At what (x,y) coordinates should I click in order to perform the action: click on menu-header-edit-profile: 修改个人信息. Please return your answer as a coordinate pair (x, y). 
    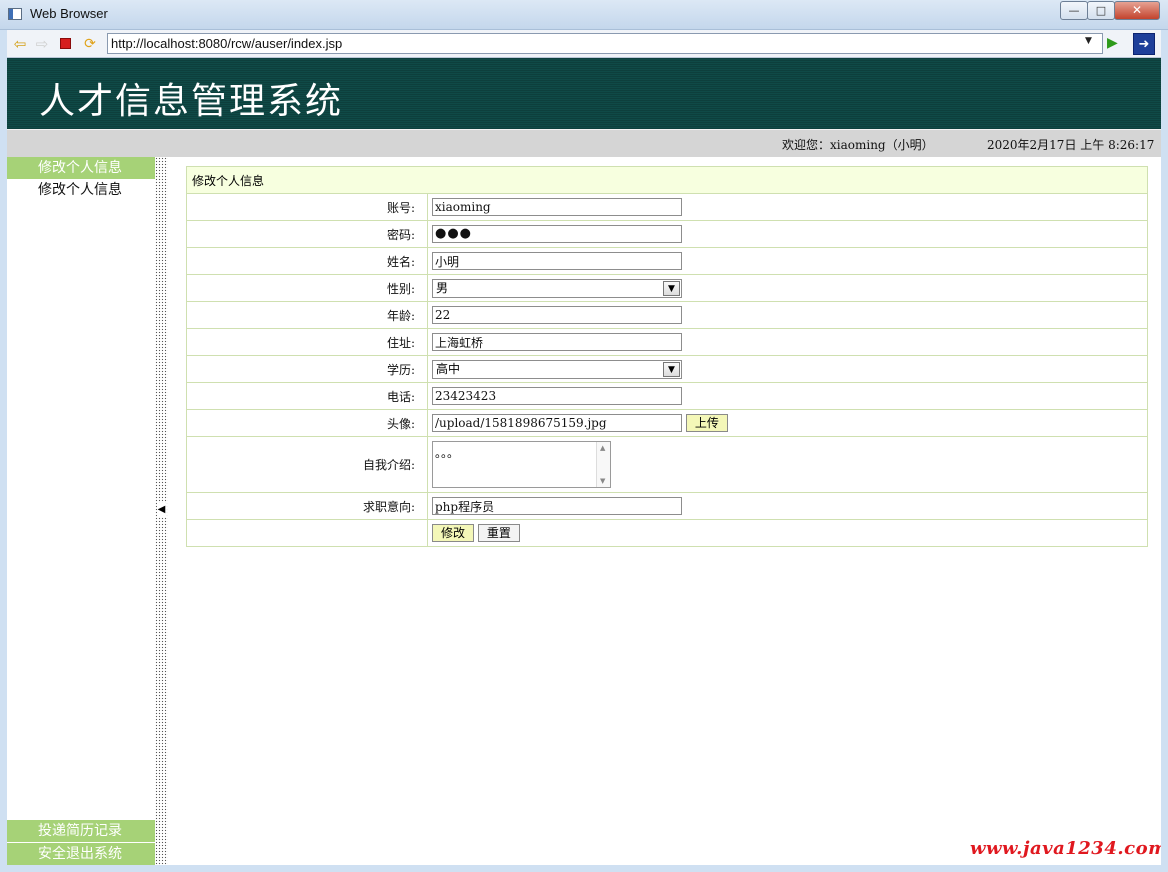
    Looking at the image, I should click on (81, 168).